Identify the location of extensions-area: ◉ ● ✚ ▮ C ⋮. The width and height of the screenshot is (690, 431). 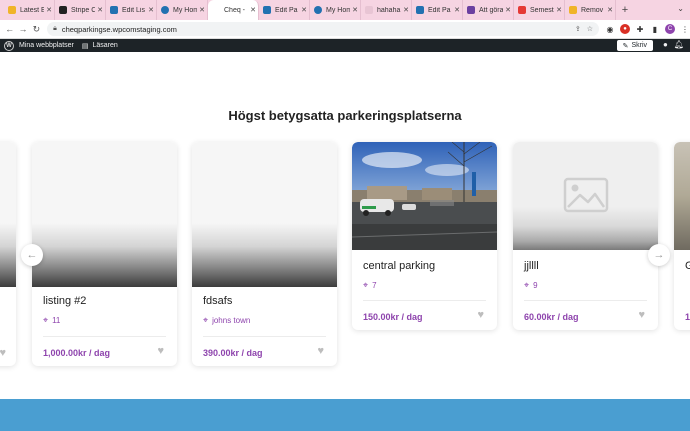
(647, 29).